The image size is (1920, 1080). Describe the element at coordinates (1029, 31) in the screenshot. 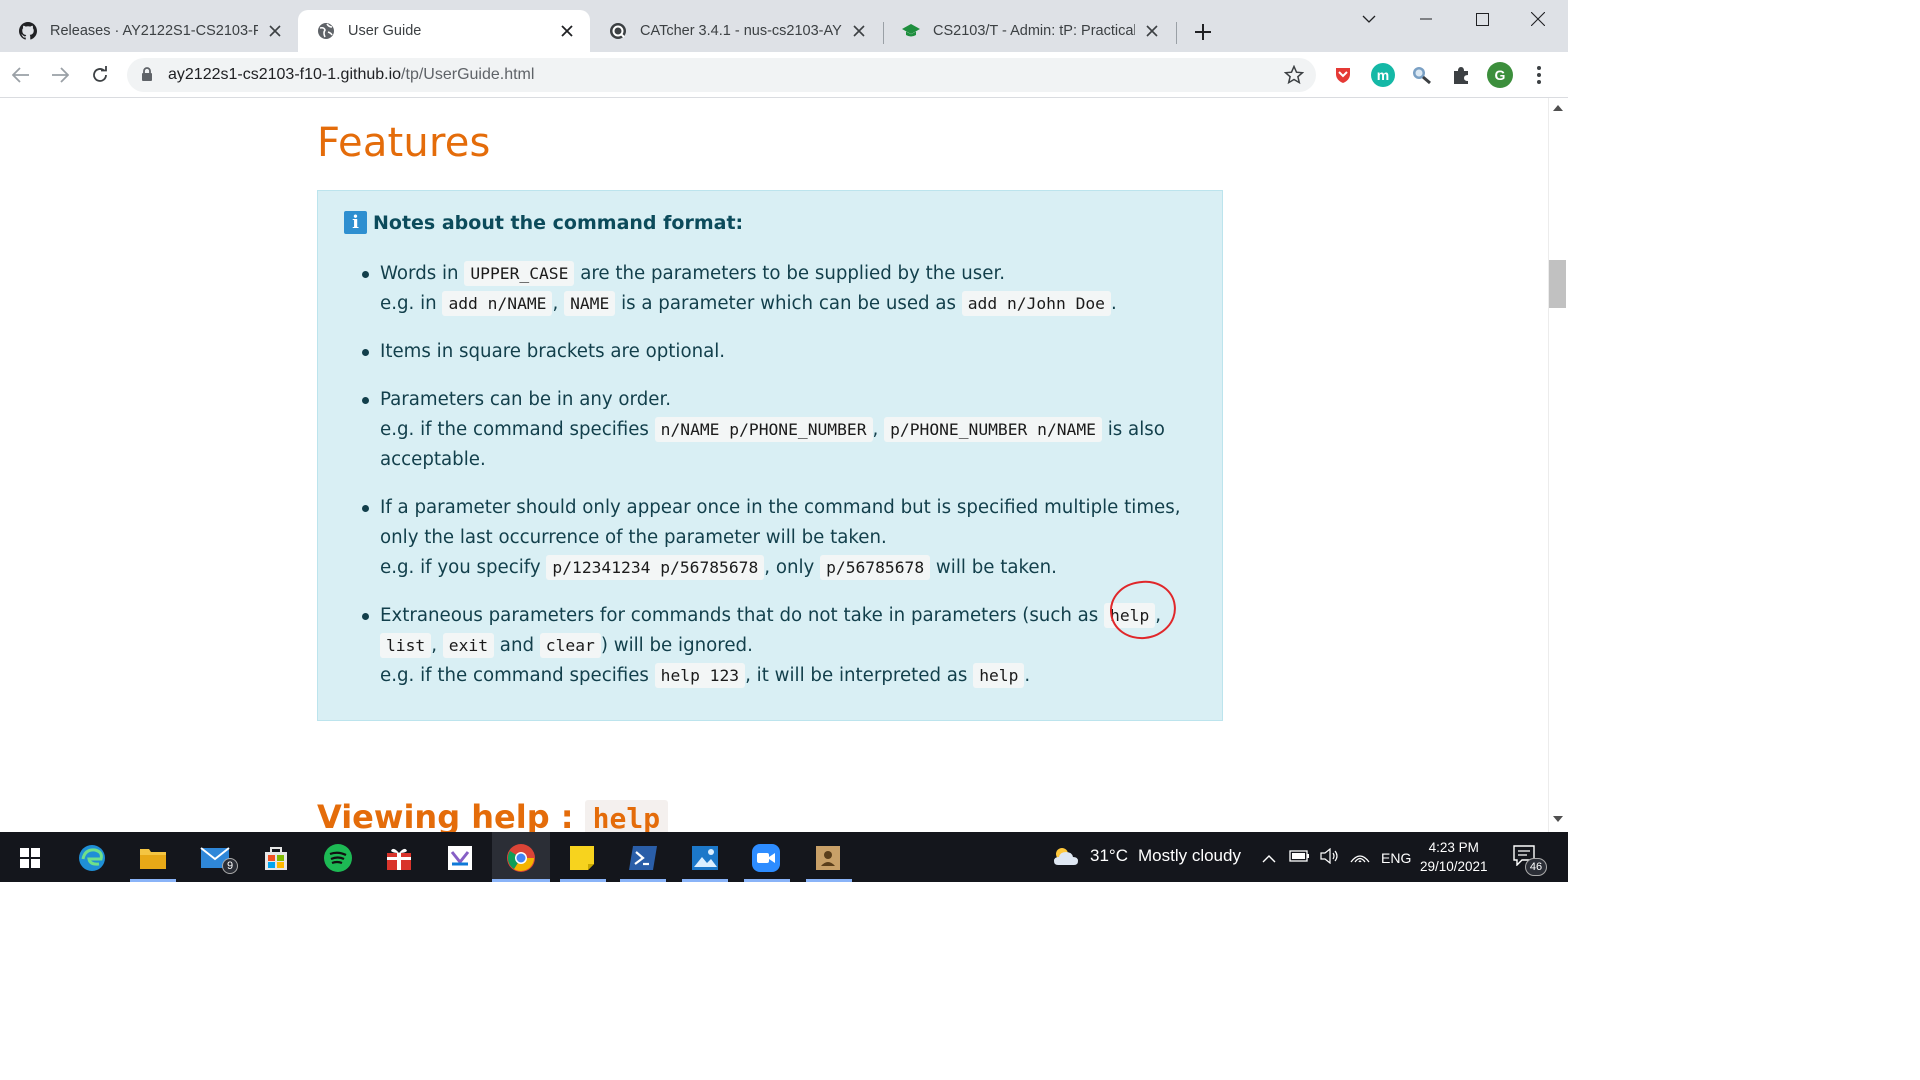

I see `tab-cs2103-admin: CS2103/T - Admin: tP: Practical E` at that location.